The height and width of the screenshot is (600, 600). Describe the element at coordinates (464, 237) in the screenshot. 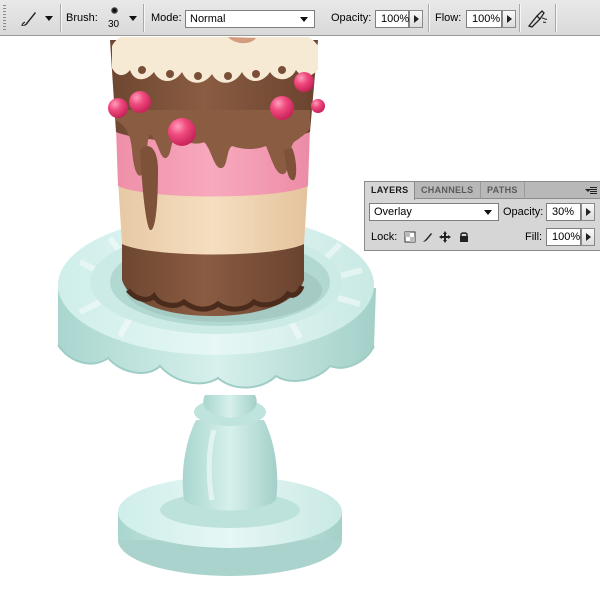

I see `lock-all-icon` at that location.